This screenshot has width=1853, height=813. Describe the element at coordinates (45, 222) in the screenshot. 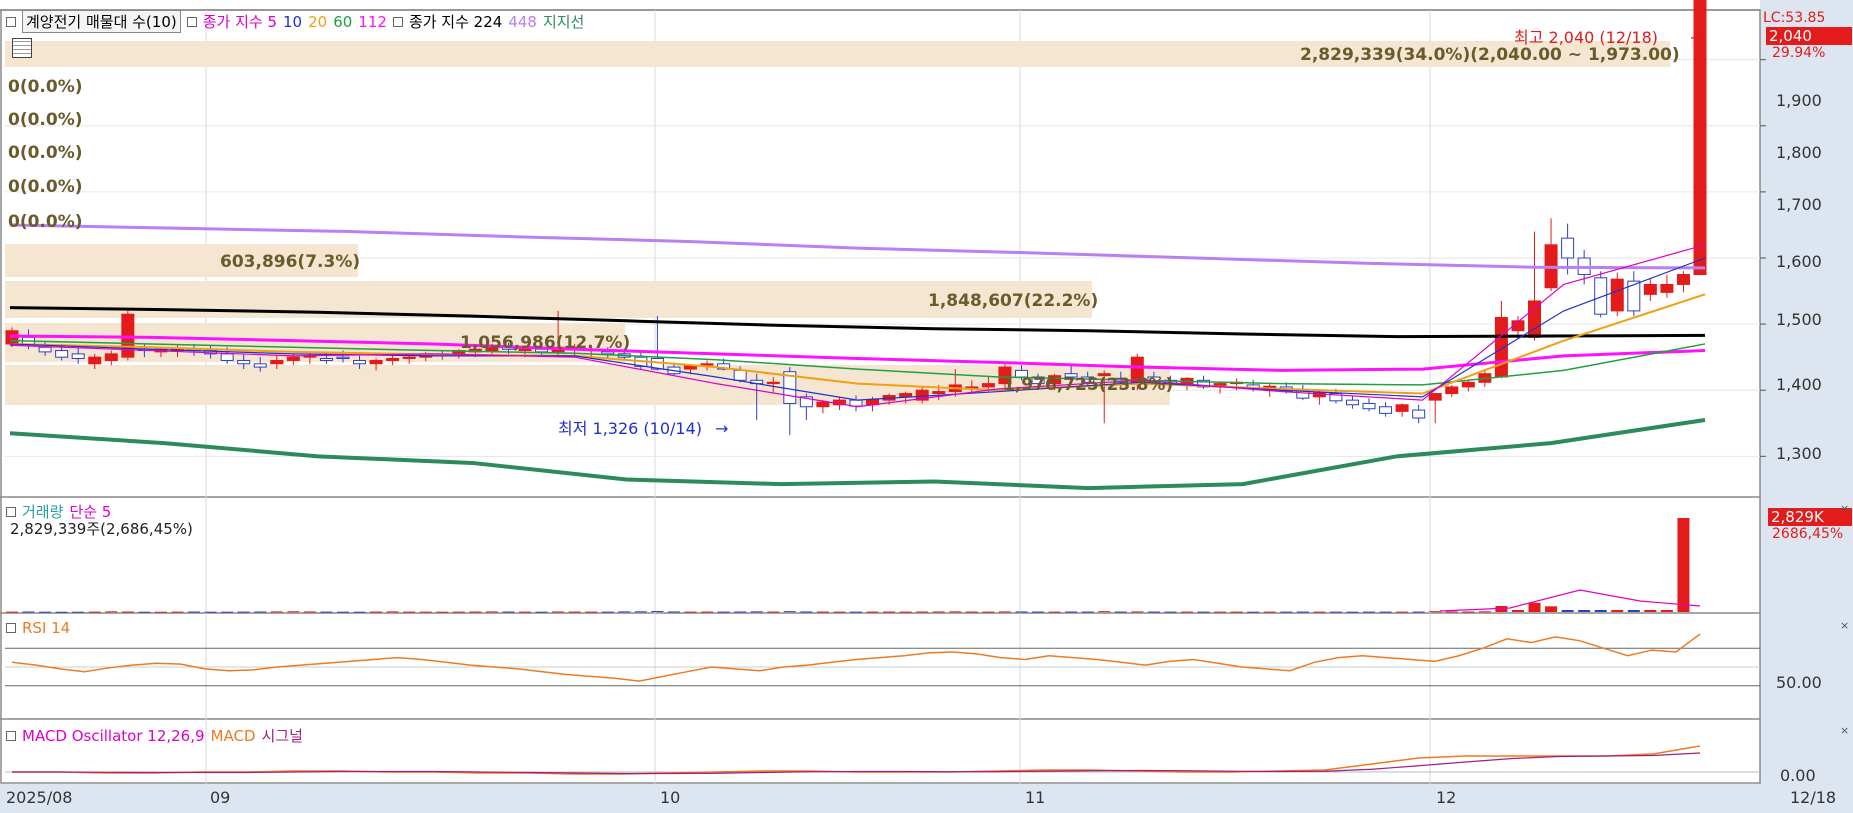

I see `profile-label-6: 0(0.0%)` at that location.